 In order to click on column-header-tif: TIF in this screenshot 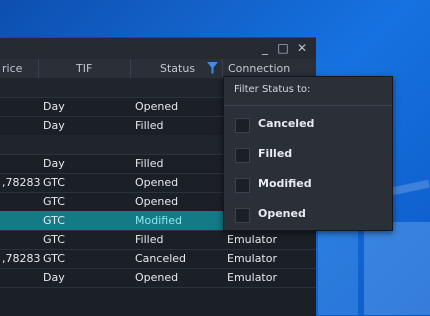, I will do `click(84, 68)`.